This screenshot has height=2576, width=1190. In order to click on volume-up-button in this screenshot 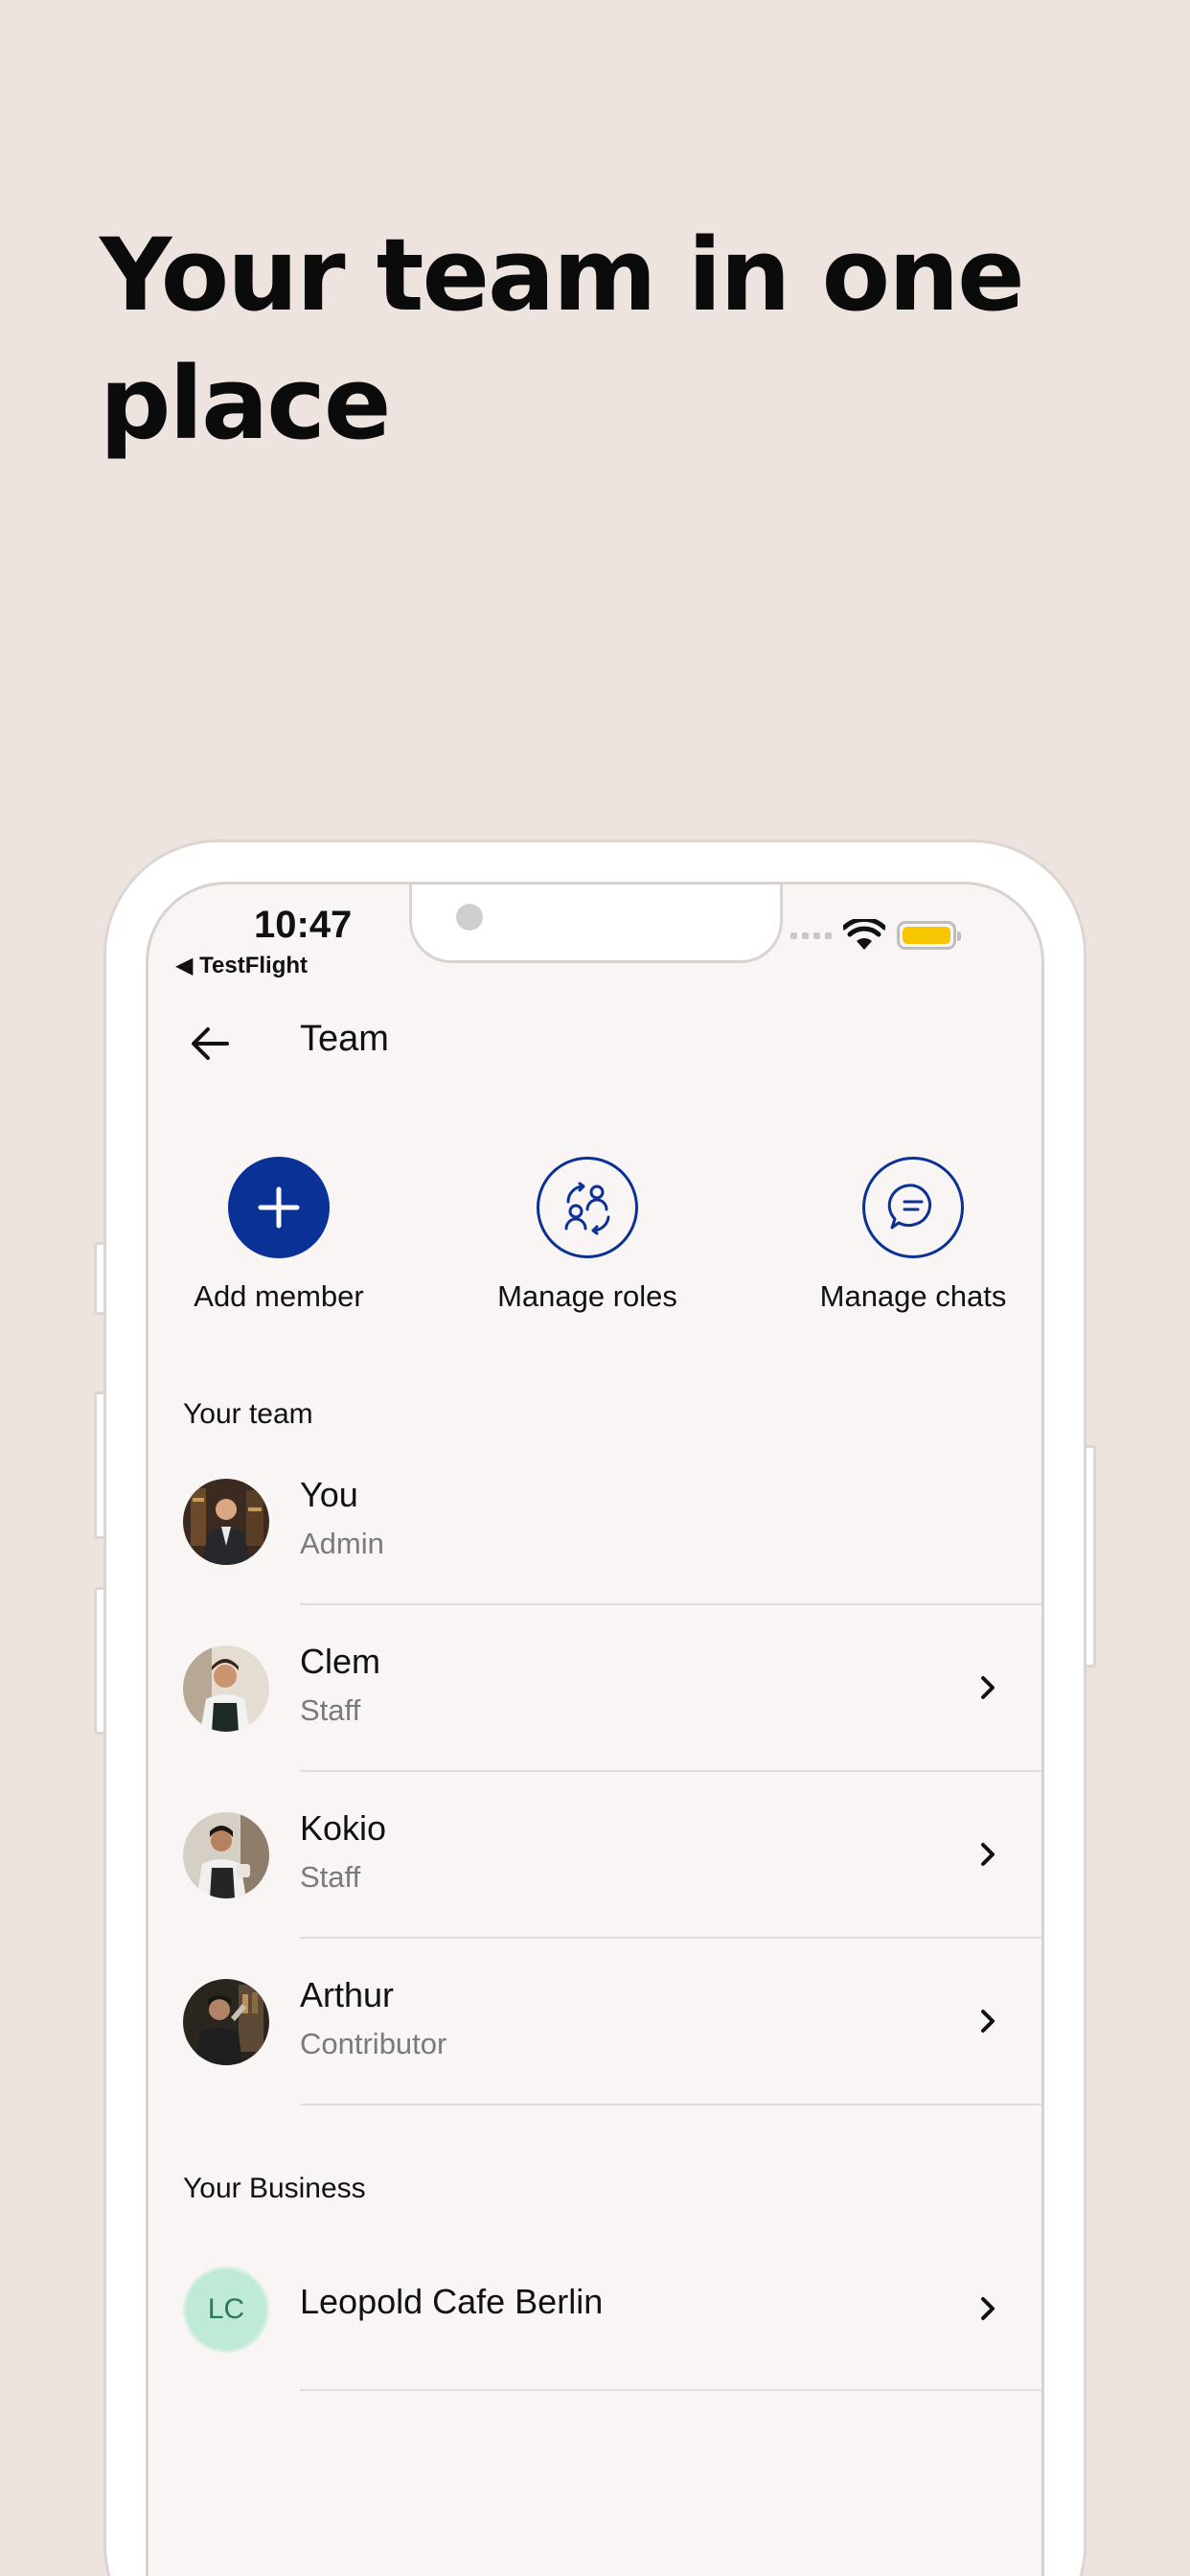, I will do `click(99, 1465)`.